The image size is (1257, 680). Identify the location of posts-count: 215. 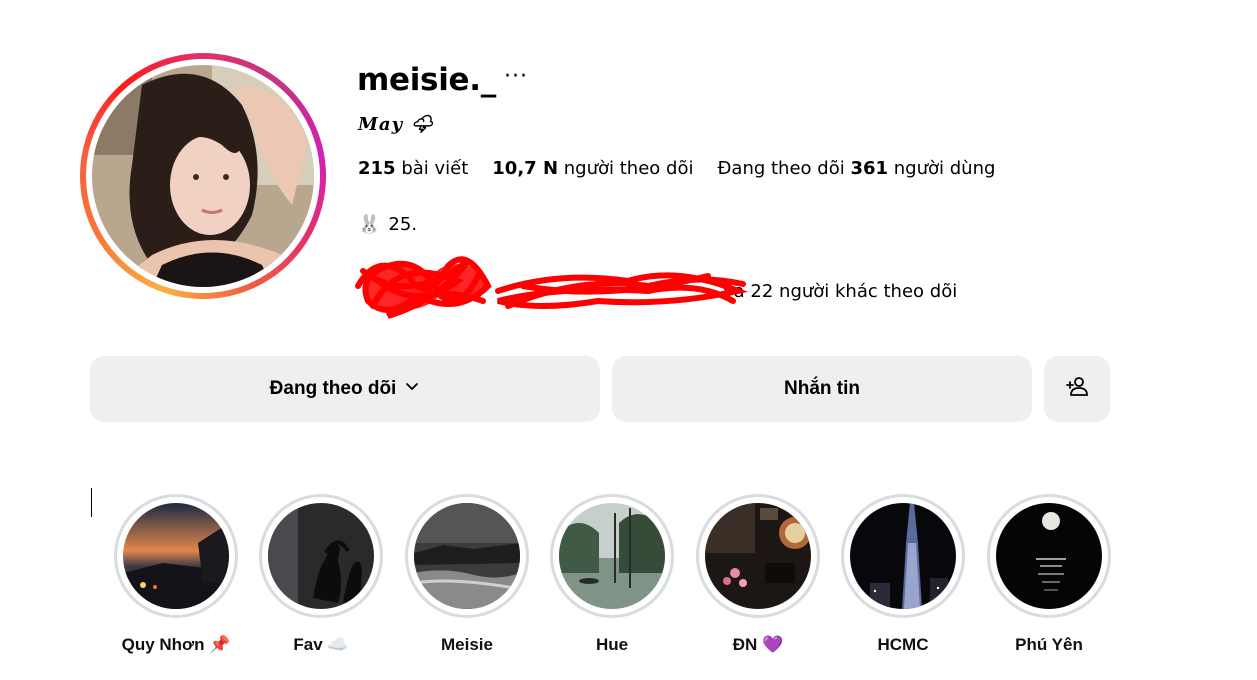
(377, 168).